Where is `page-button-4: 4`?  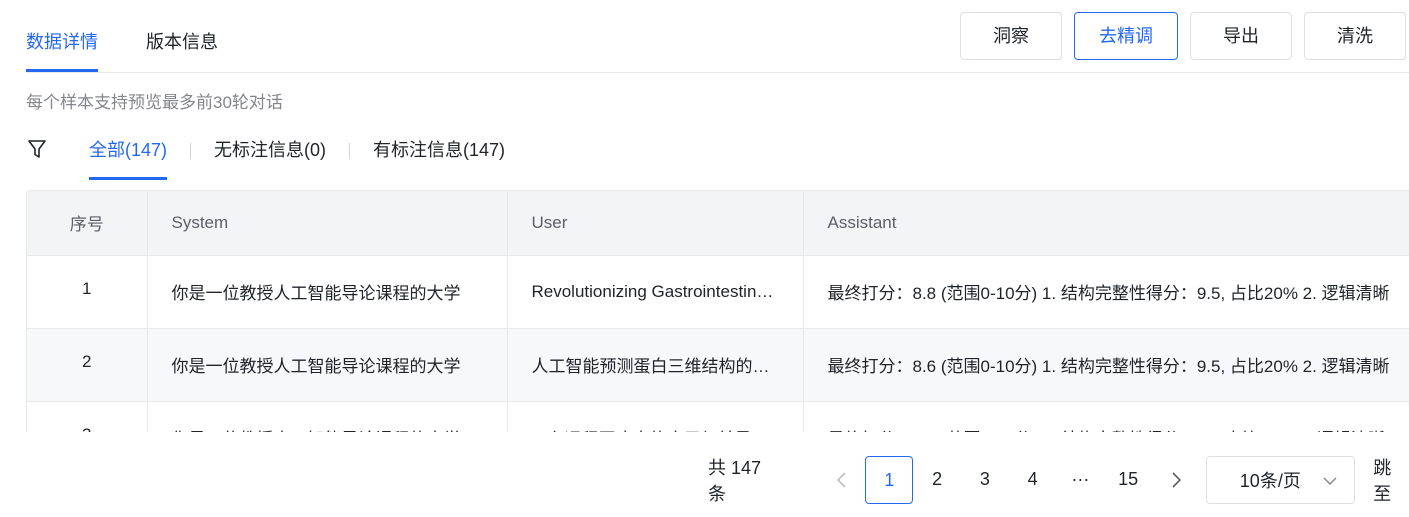
page-button-4: 4 is located at coordinates (1033, 480).